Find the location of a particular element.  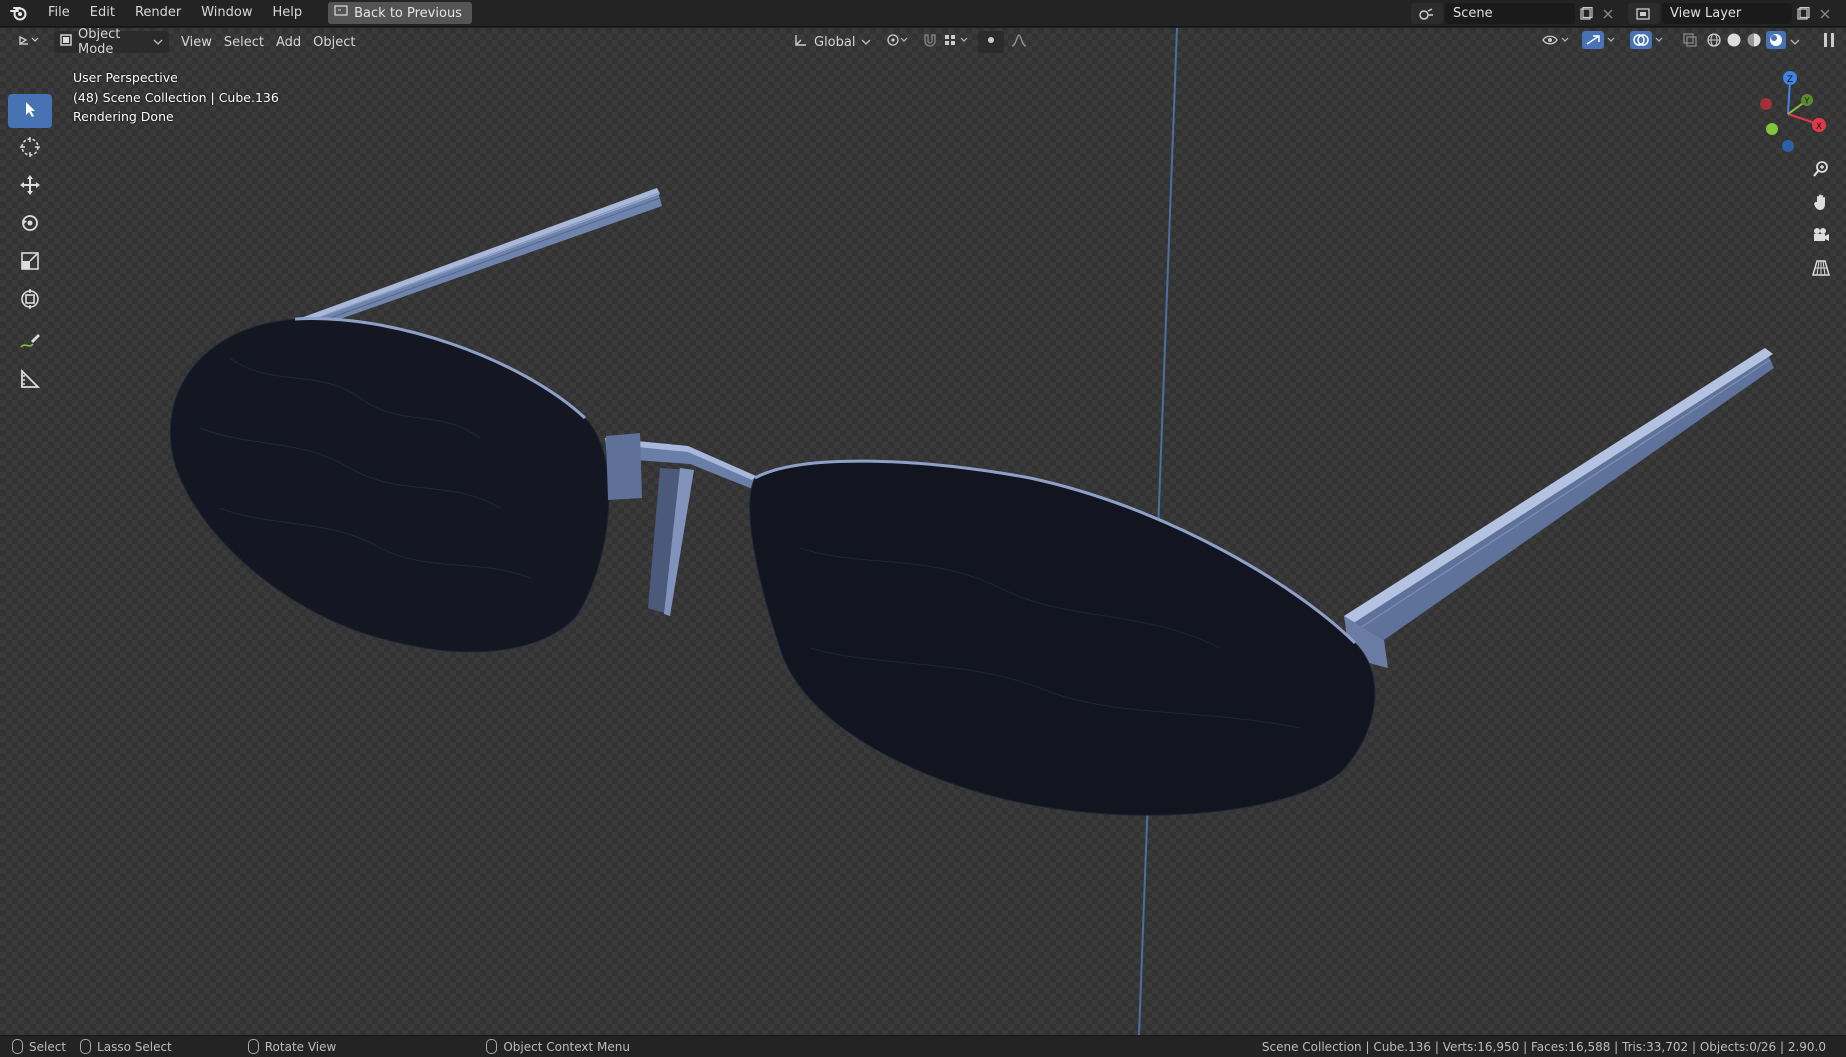

move-tool is located at coordinates (30, 187).